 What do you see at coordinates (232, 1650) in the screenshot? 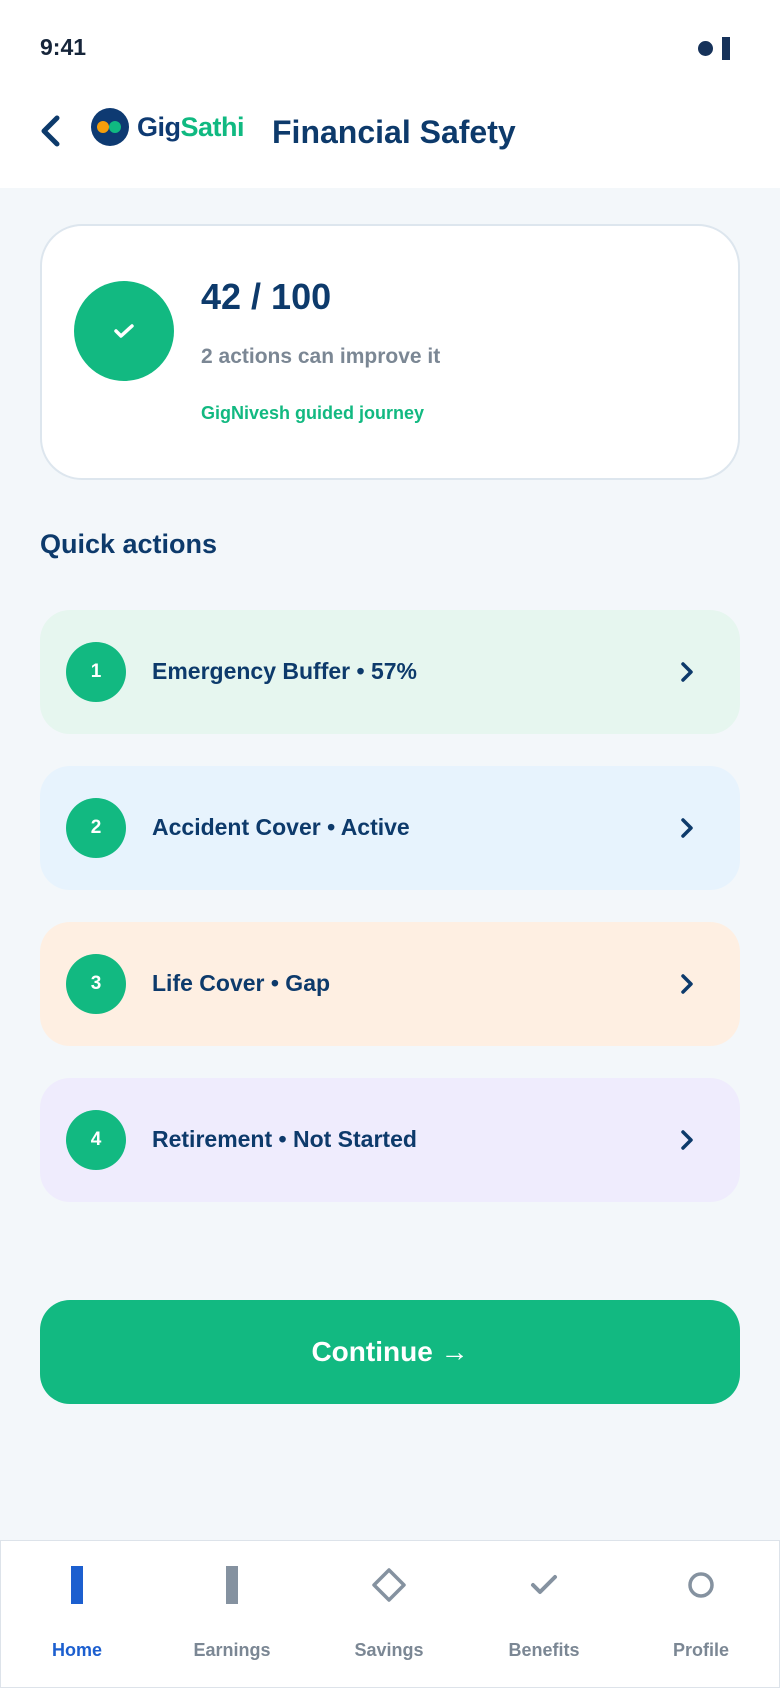
I see `nav-label-earnings: Earnings` at bounding box center [232, 1650].